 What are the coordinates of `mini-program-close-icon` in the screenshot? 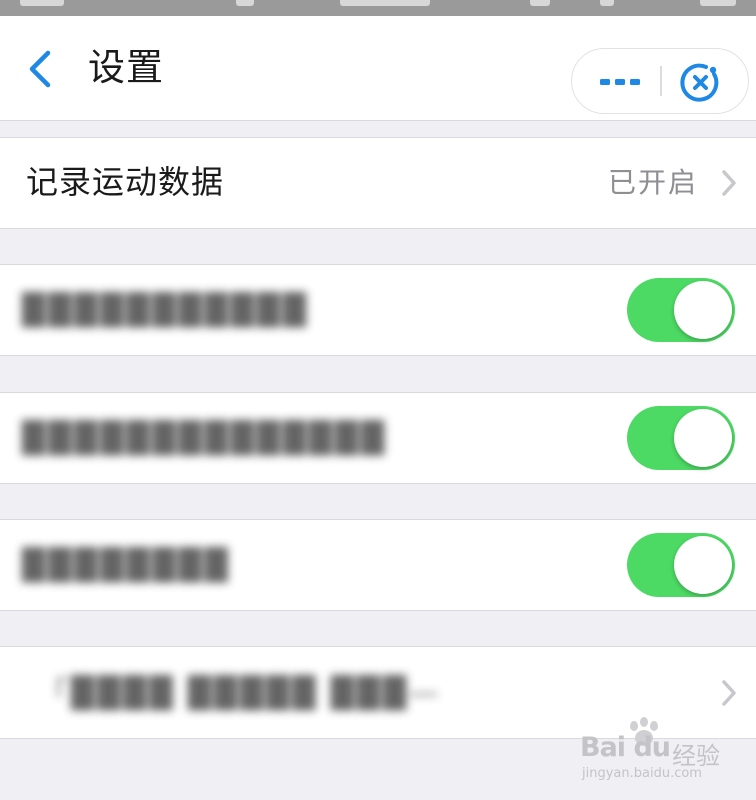 It's located at (699, 82).